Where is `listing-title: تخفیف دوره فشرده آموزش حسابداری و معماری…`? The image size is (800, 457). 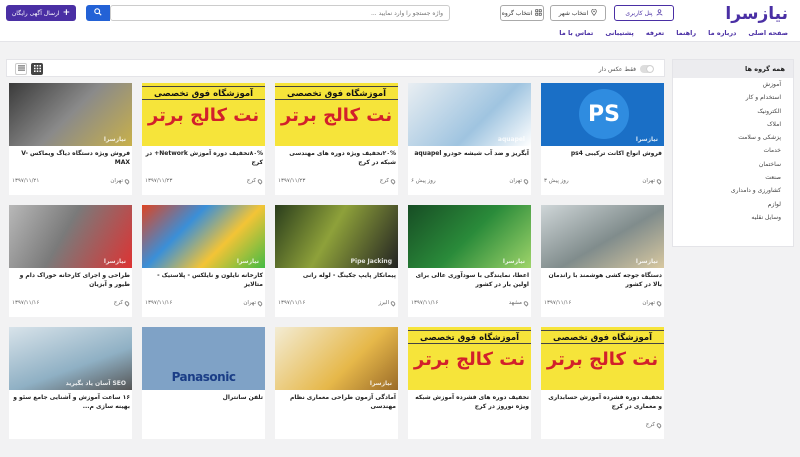
listing-title: تخفیف دوره فشرده آموزش حسابداری و معماری… is located at coordinates (602, 403).